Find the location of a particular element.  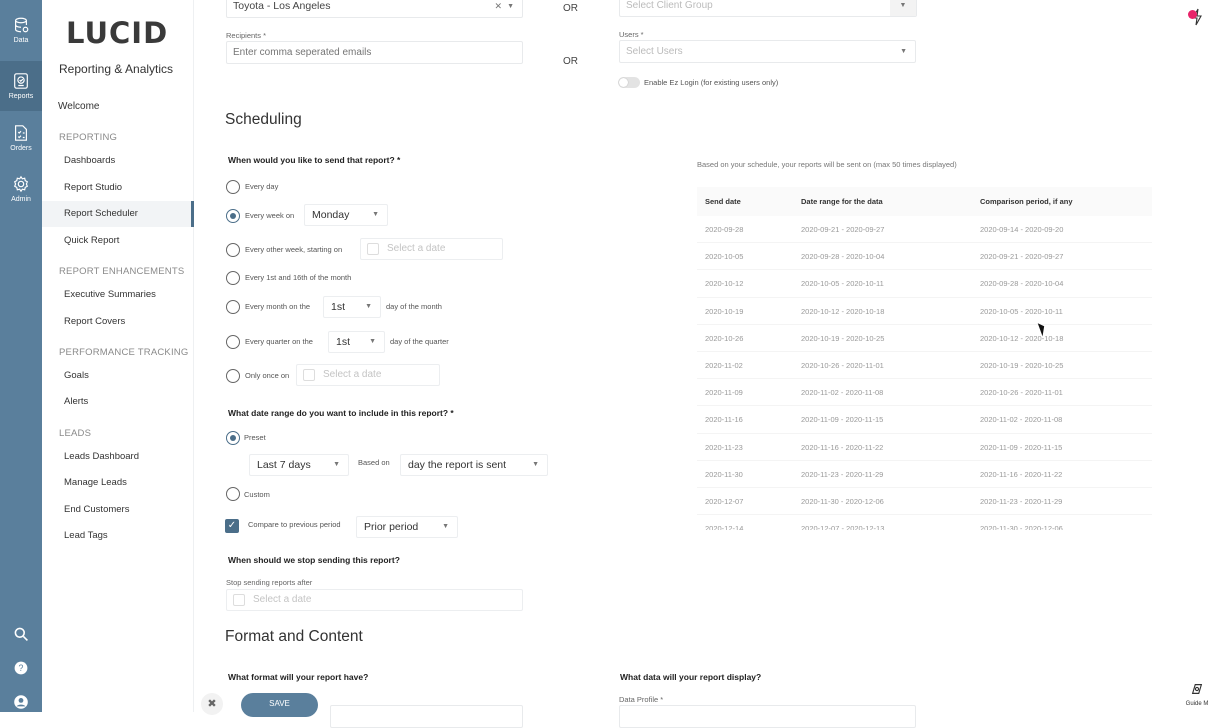

rail-item-reports: Reports is located at coordinates (21, 86).